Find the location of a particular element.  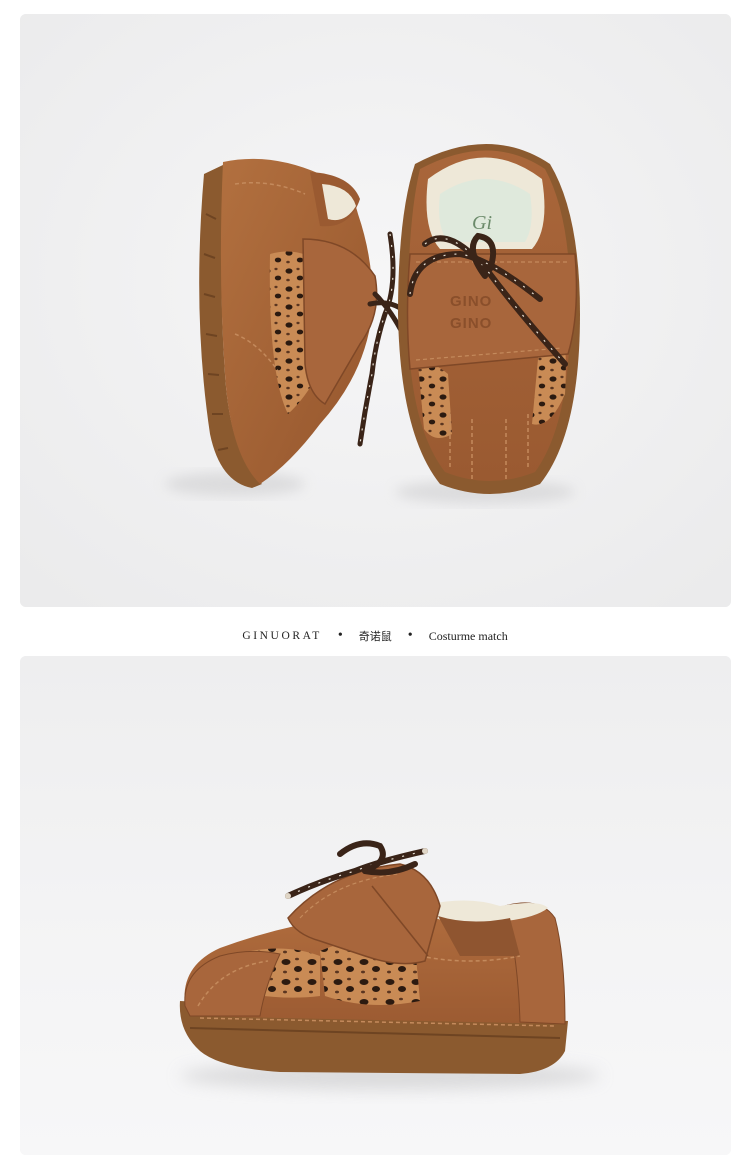

insole-logo-text: Gi is located at coordinates (482, 223).